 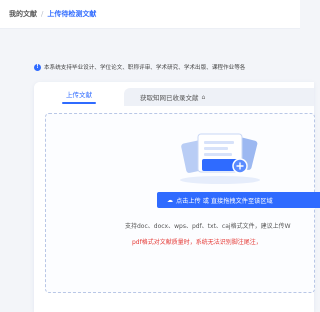 I want to click on breadcrumb-current: 上传待检测文献, so click(x=72, y=14).